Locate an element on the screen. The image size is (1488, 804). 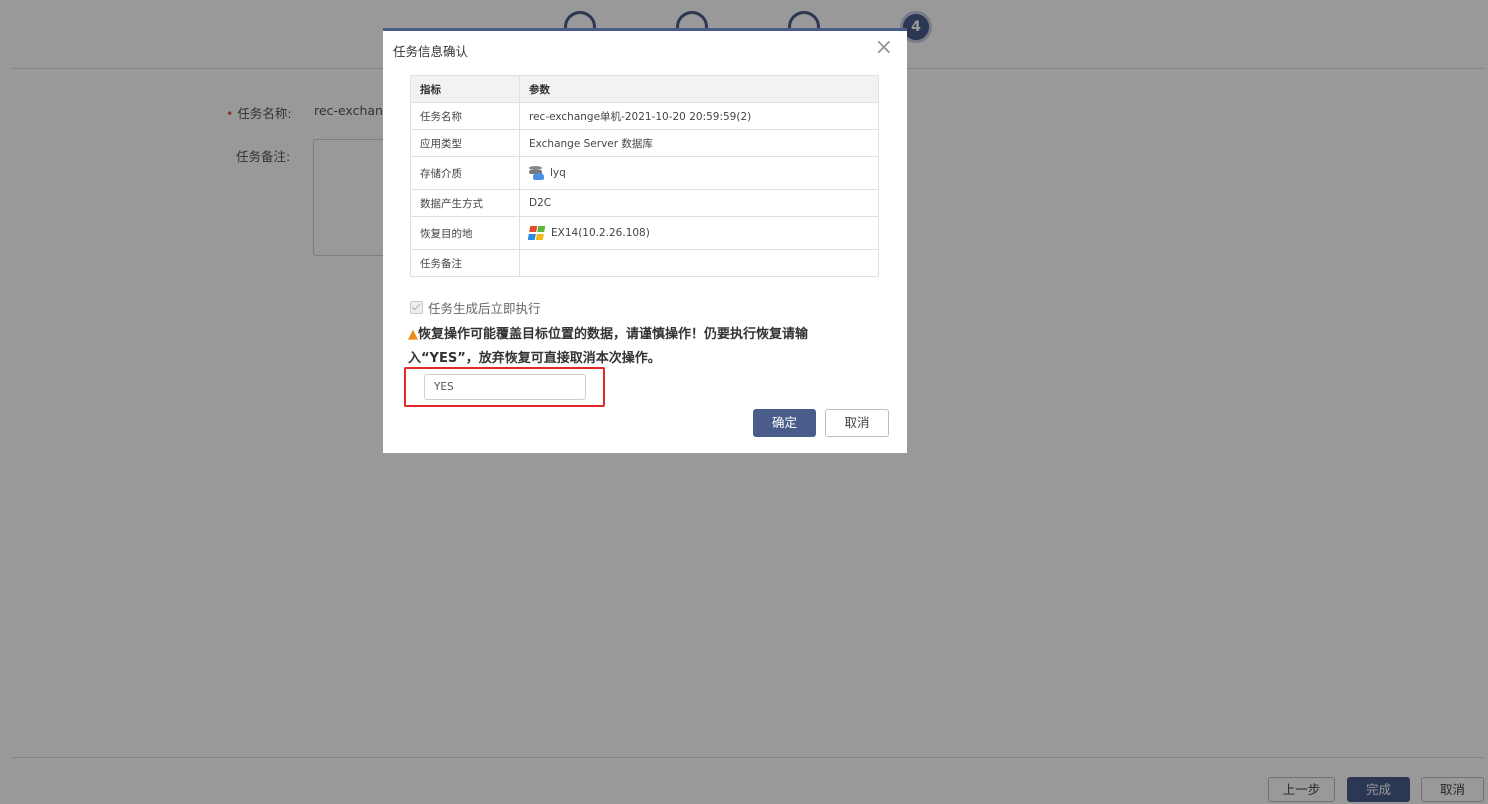
database-user-icon is located at coordinates (536, 173).